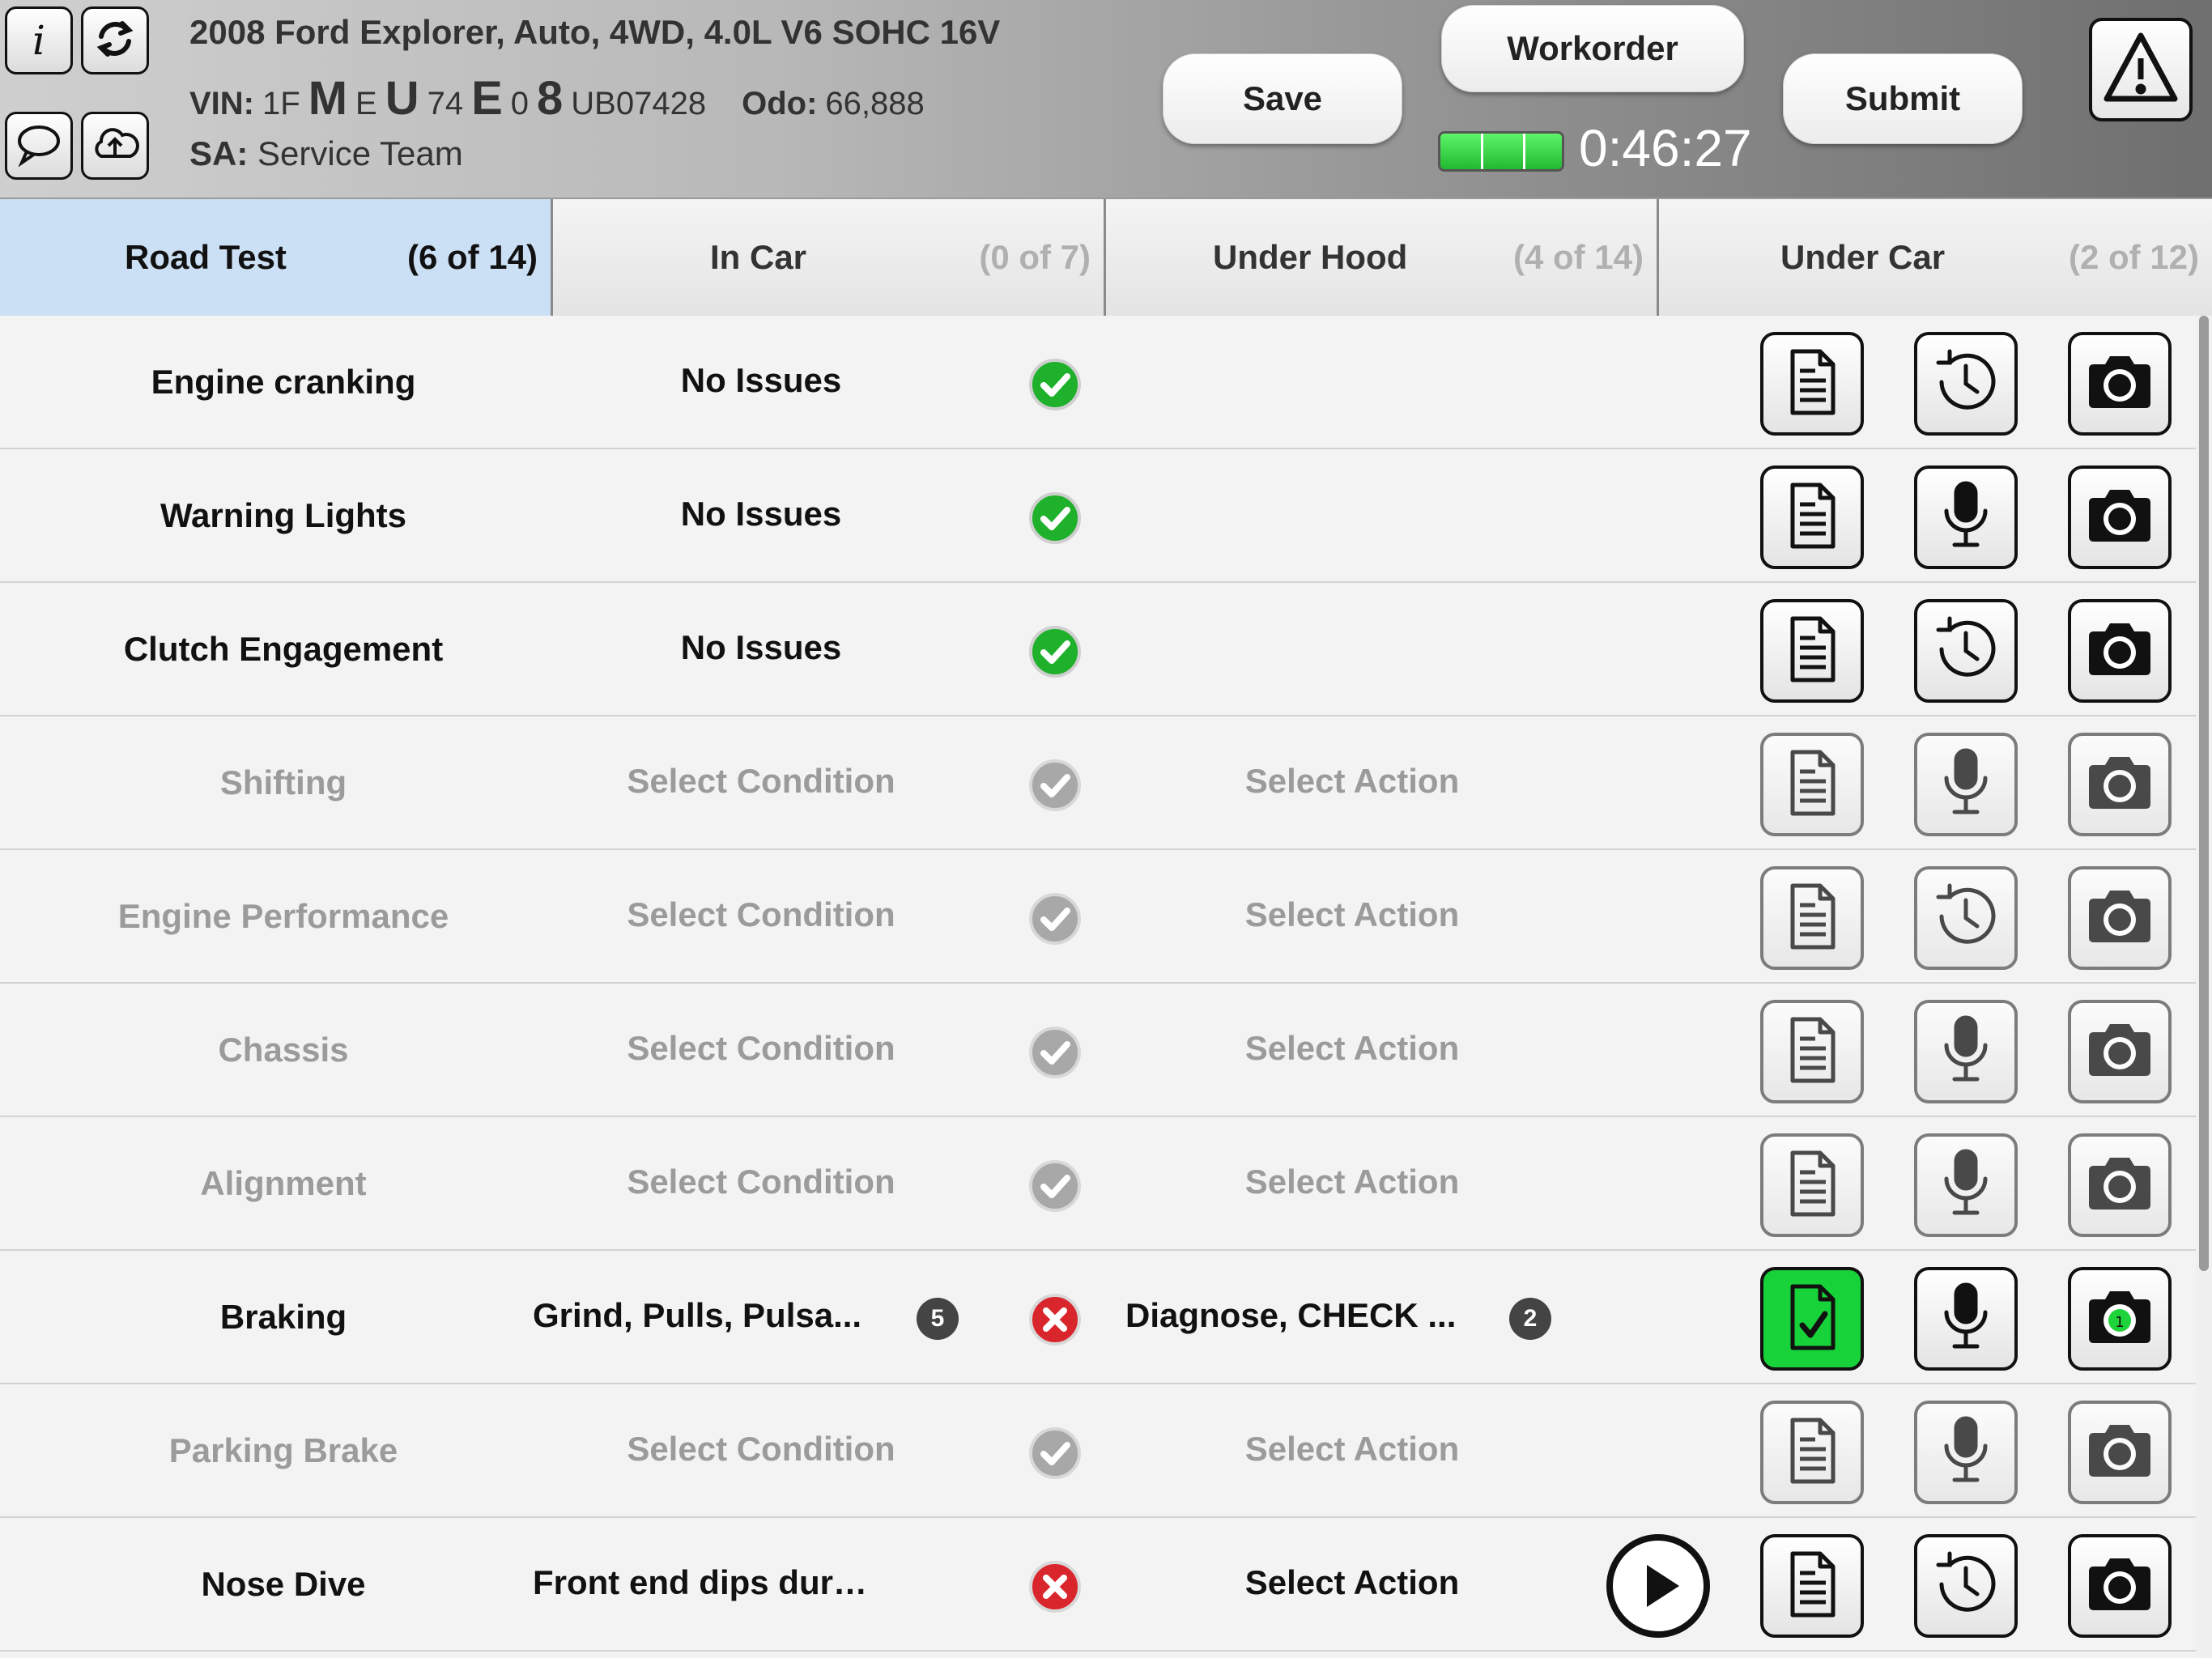  What do you see at coordinates (1311, 257) in the screenshot?
I see `tab-label: Under Hood` at bounding box center [1311, 257].